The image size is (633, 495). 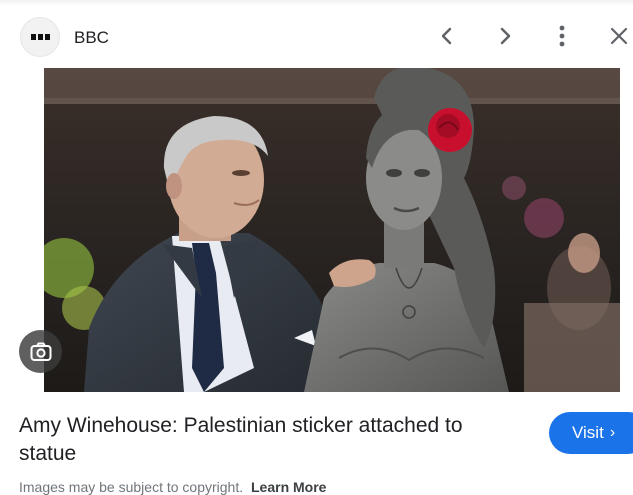 I want to click on forward-chevron-icon, so click(x=505, y=36).